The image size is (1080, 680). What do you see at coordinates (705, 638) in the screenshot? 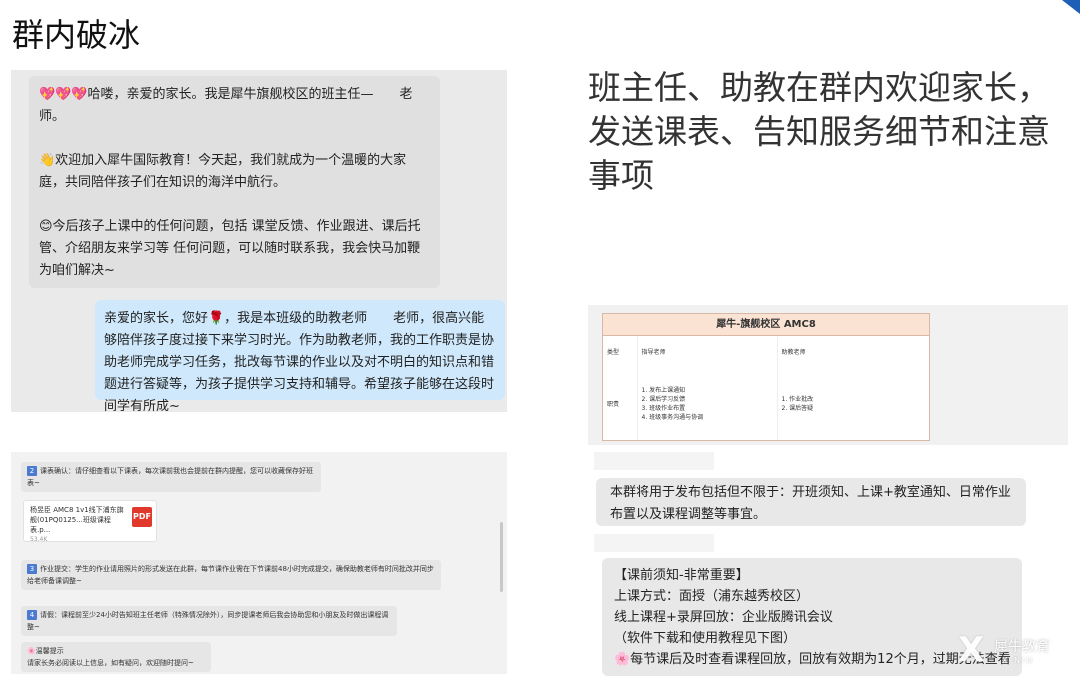
I see `notice-line: （软件下载和使用教程见下图）` at bounding box center [705, 638].